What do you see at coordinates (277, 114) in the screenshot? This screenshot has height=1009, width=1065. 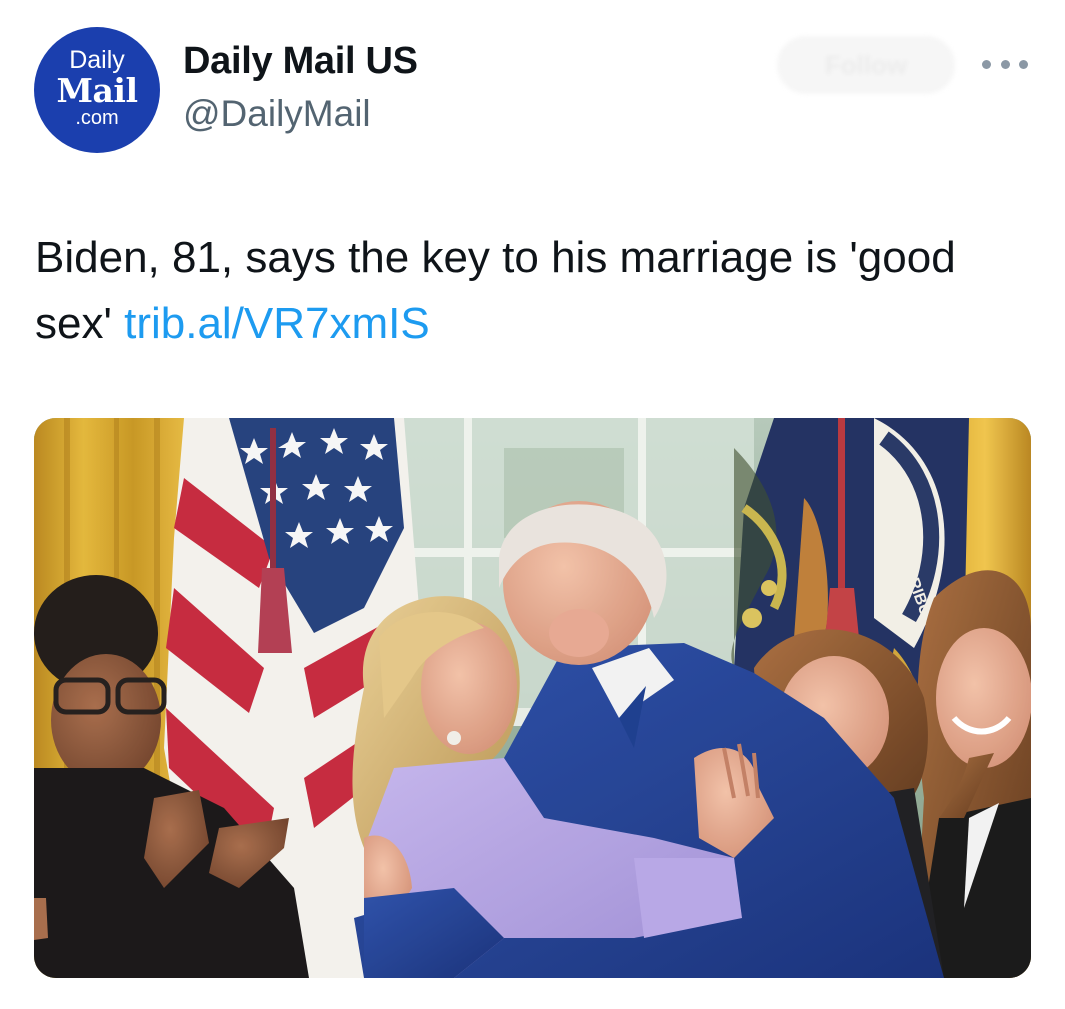 I see `user-handle: @DailyMail` at bounding box center [277, 114].